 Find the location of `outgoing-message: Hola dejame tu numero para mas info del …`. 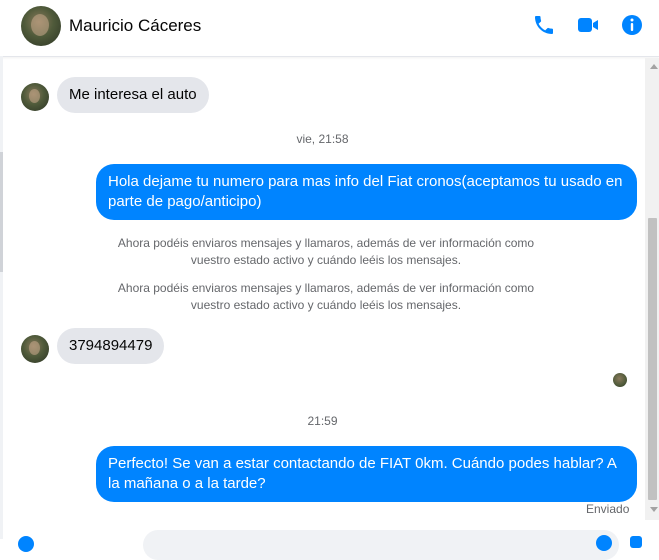

outgoing-message: Hola dejame tu numero para mas info del … is located at coordinates (366, 192).